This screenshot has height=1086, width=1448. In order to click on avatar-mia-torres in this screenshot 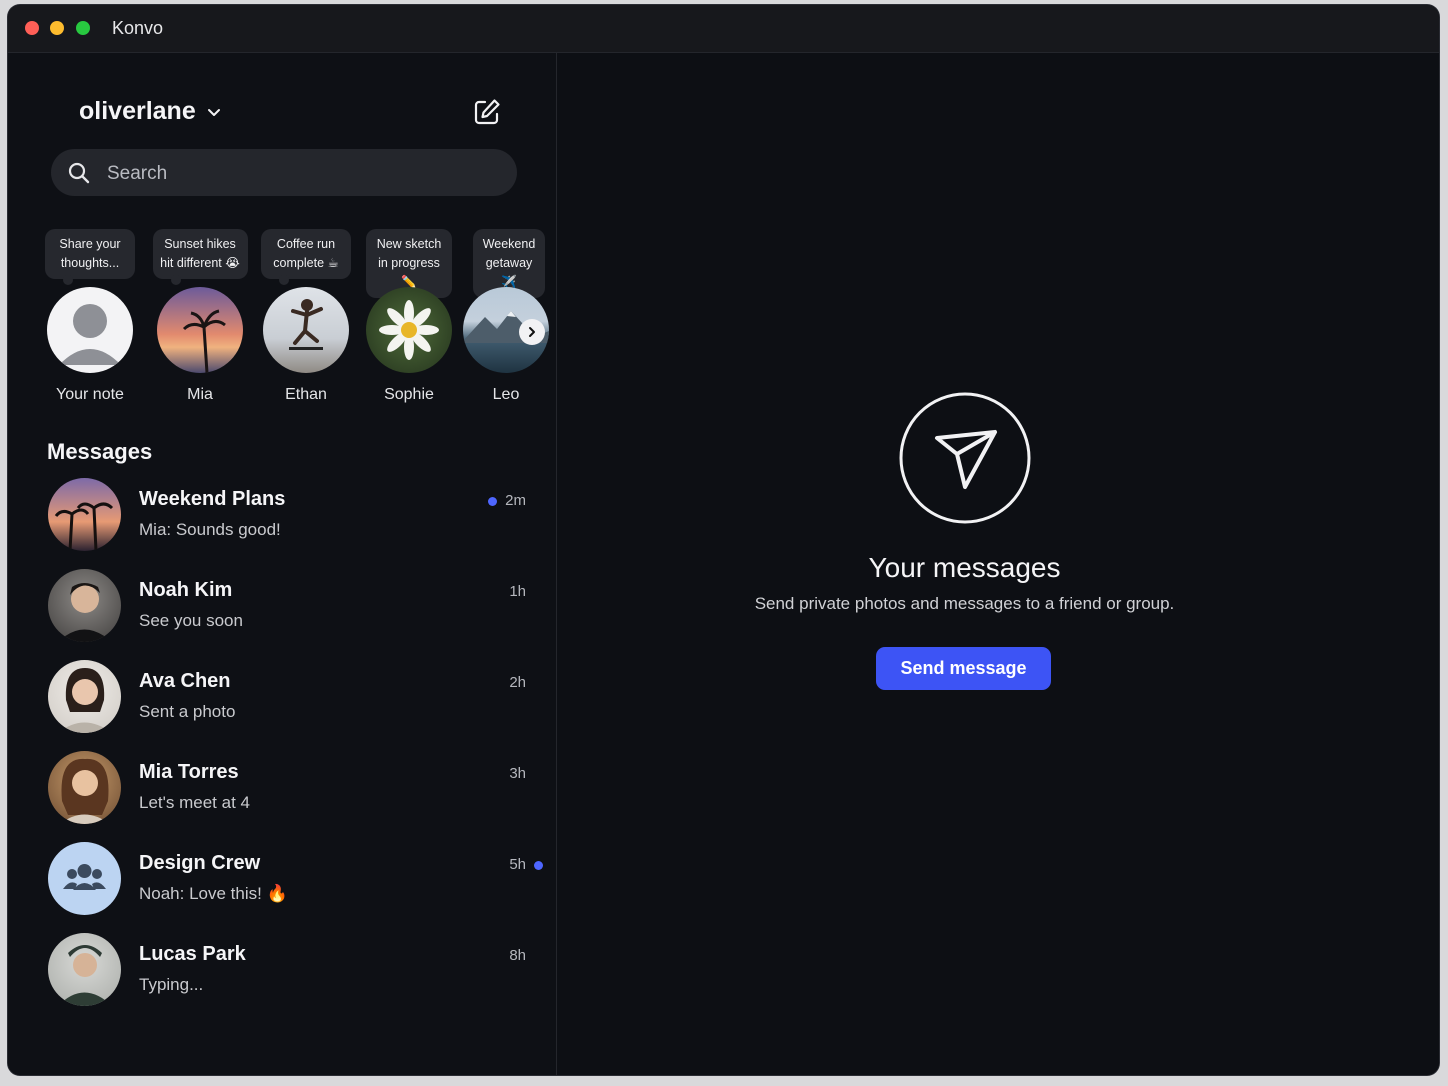, I will do `click(84, 787)`.